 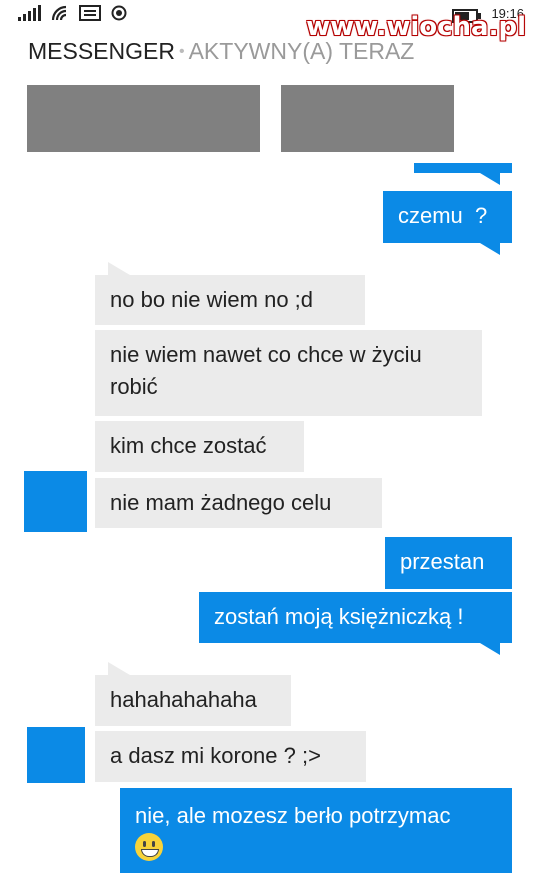 I want to click on message-bubble-incoming: no bo nie wiem no ;d, so click(x=230, y=300).